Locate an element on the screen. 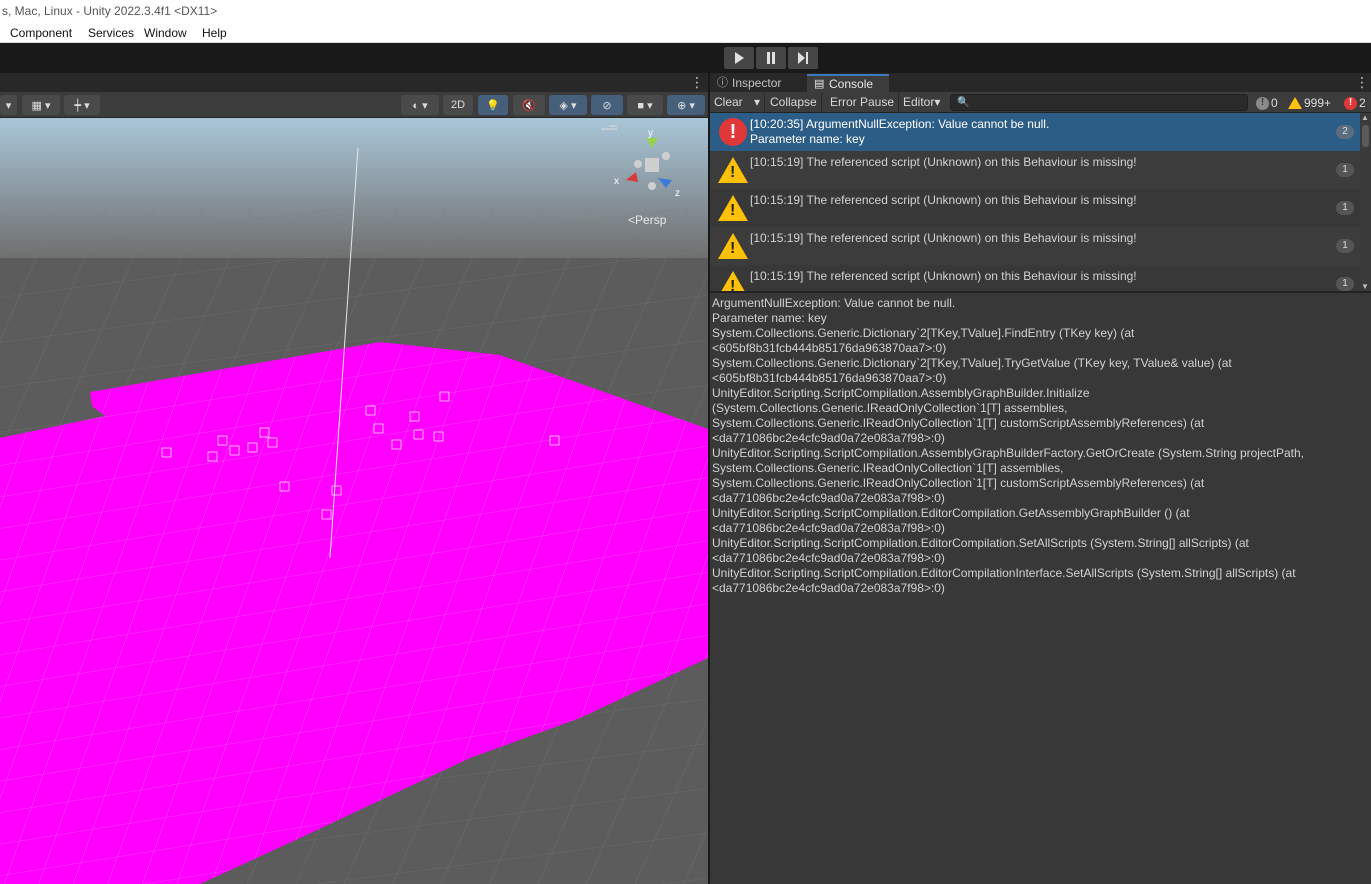  tab-console-label: Console is located at coordinates (851, 84).